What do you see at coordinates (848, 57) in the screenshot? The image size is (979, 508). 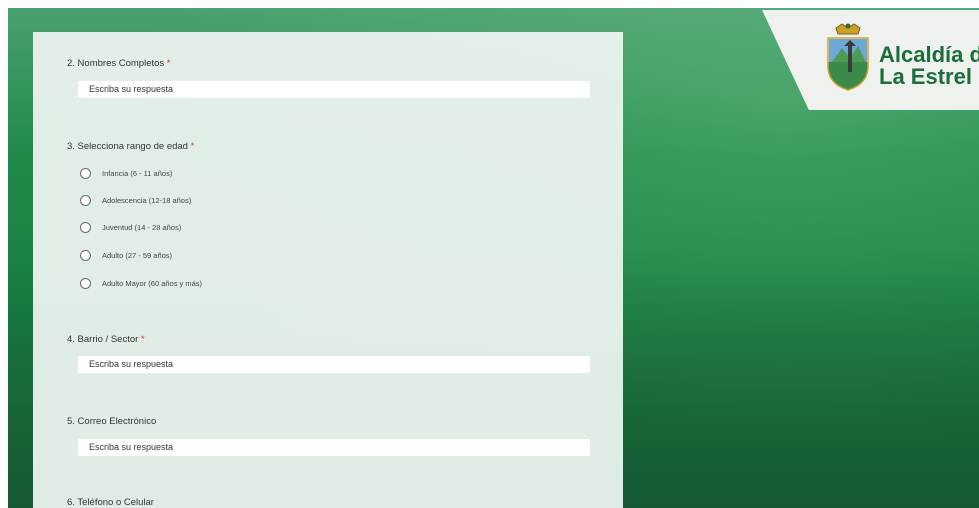 I see `municipal-shield-icon` at bounding box center [848, 57].